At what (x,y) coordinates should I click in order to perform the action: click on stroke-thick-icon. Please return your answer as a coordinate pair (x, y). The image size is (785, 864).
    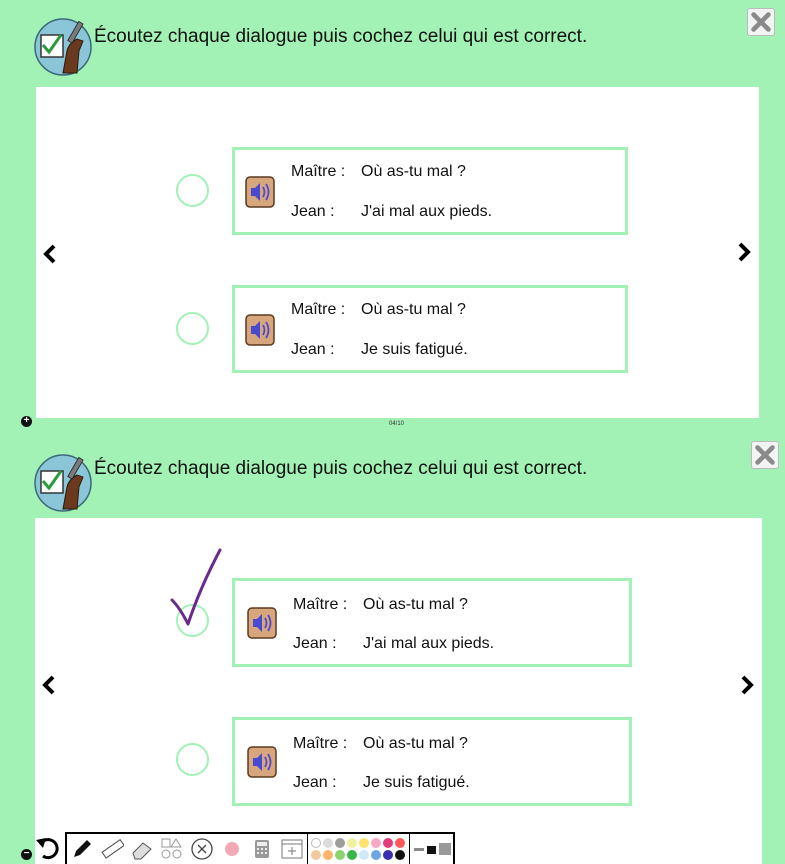
    Looking at the image, I should click on (445, 849).